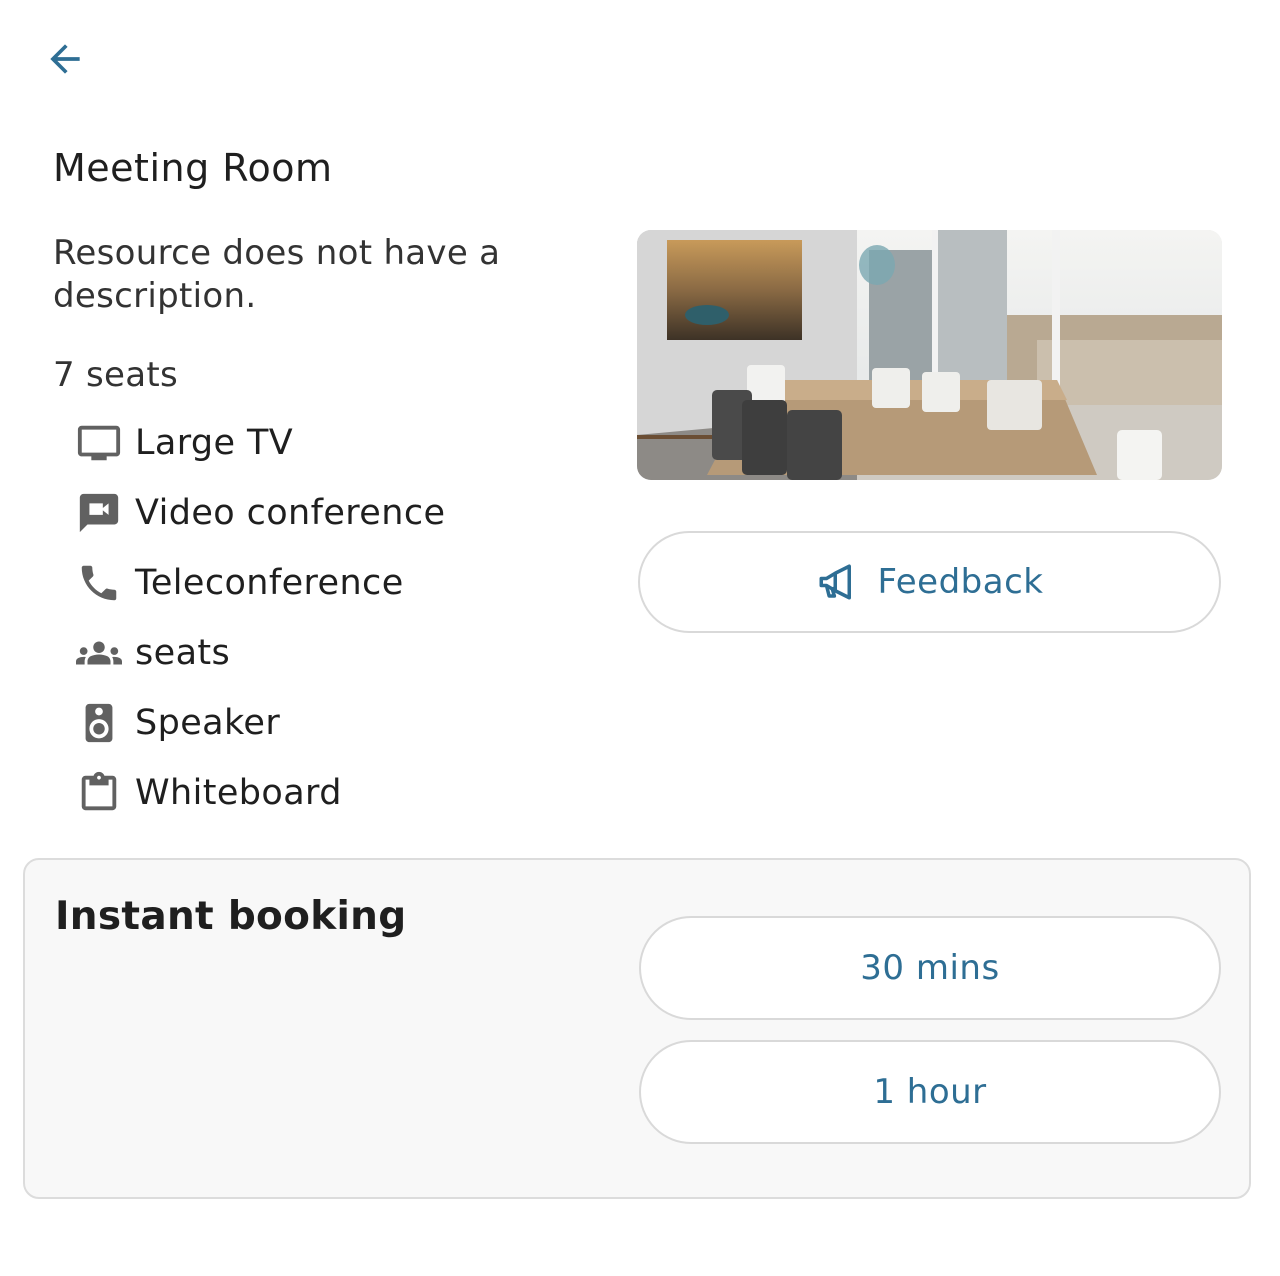  I want to click on phone-icon, so click(99, 583).